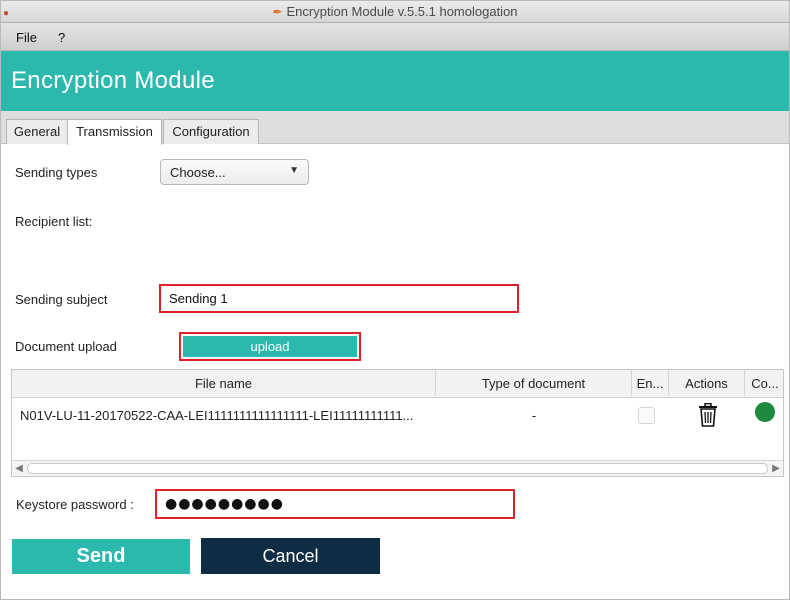 This screenshot has height=600, width=790. I want to click on tab-bar: General Transmission Configuration, so click(395, 128).